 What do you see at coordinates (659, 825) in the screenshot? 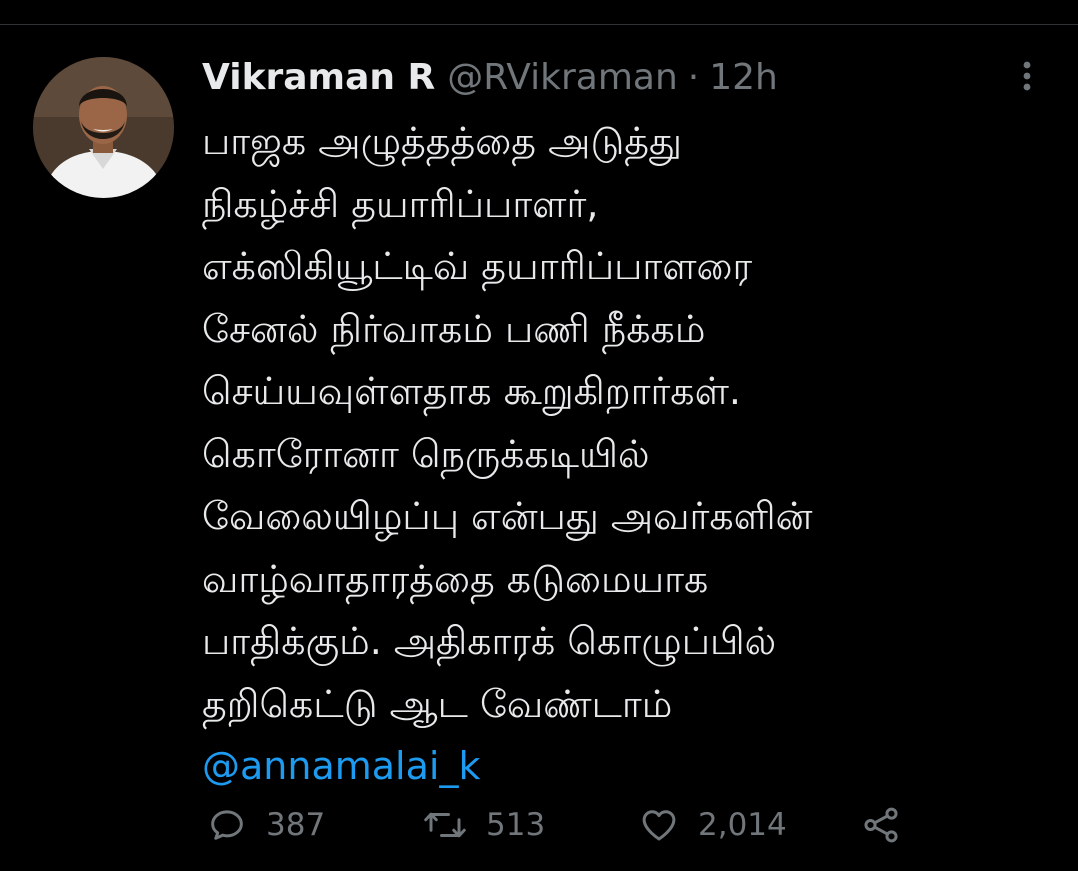
I see `heart-icon` at bounding box center [659, 825].